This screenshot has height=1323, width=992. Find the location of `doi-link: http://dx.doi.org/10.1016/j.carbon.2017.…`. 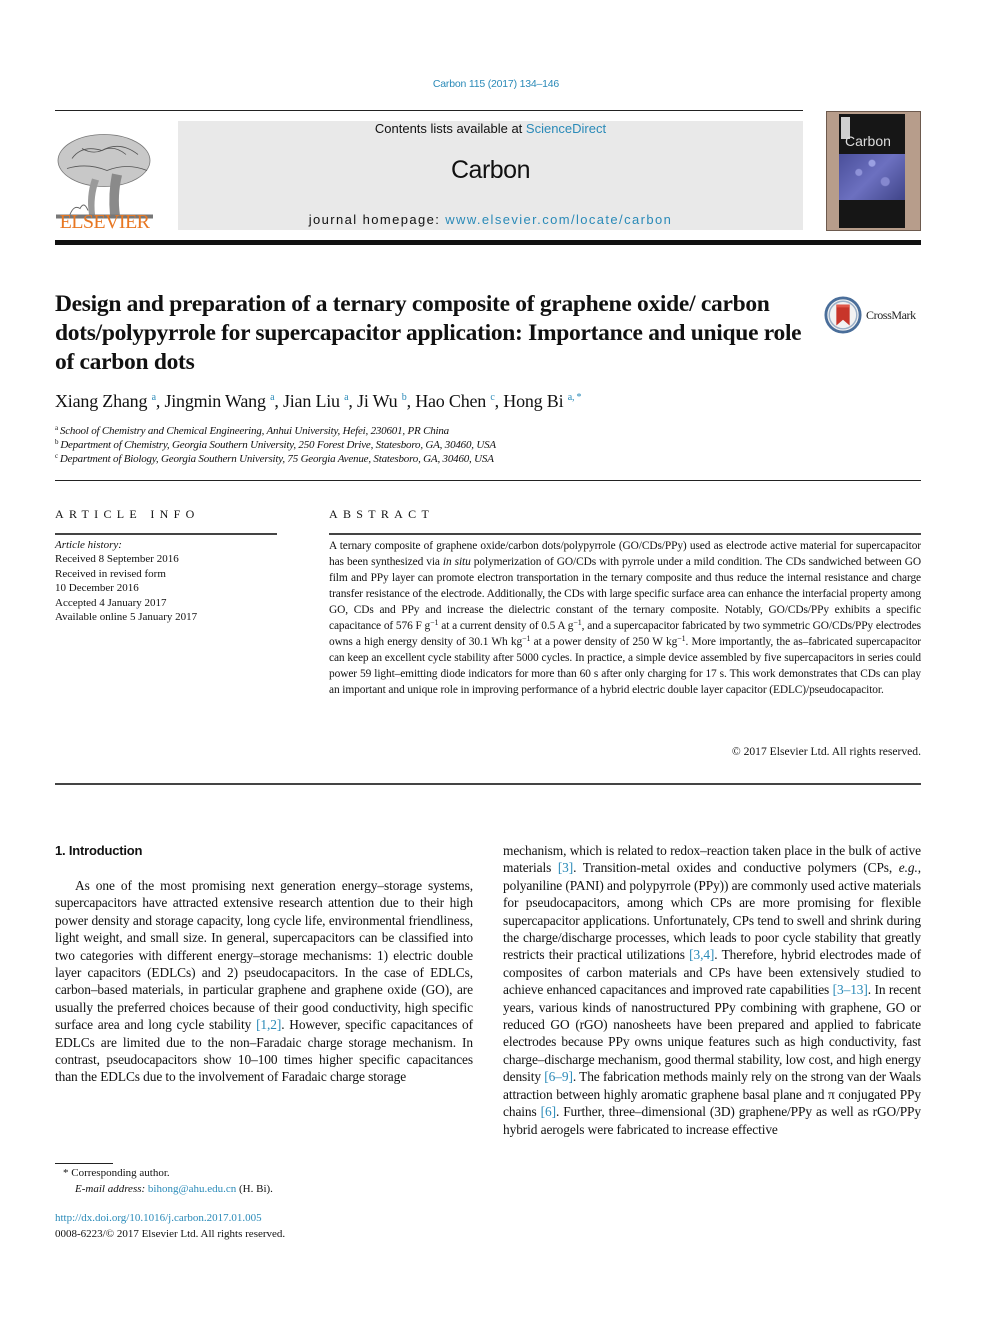

doi-link: http://dx.doi.org/10.1016/j.carbon.2017.… is located at coordinates (158, 1218).